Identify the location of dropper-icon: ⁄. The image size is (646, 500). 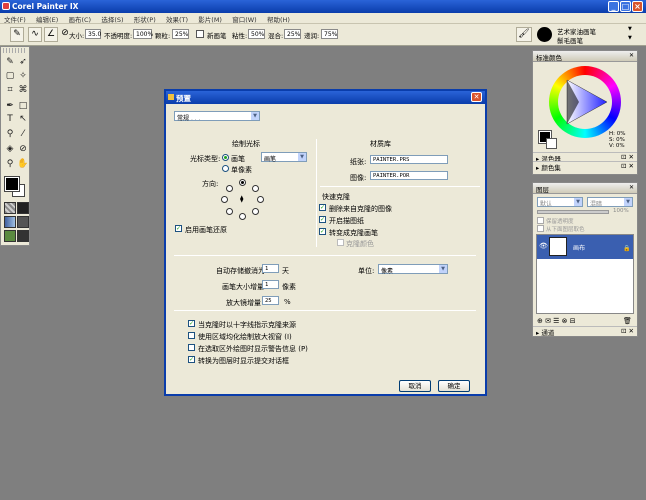
(23, 134).